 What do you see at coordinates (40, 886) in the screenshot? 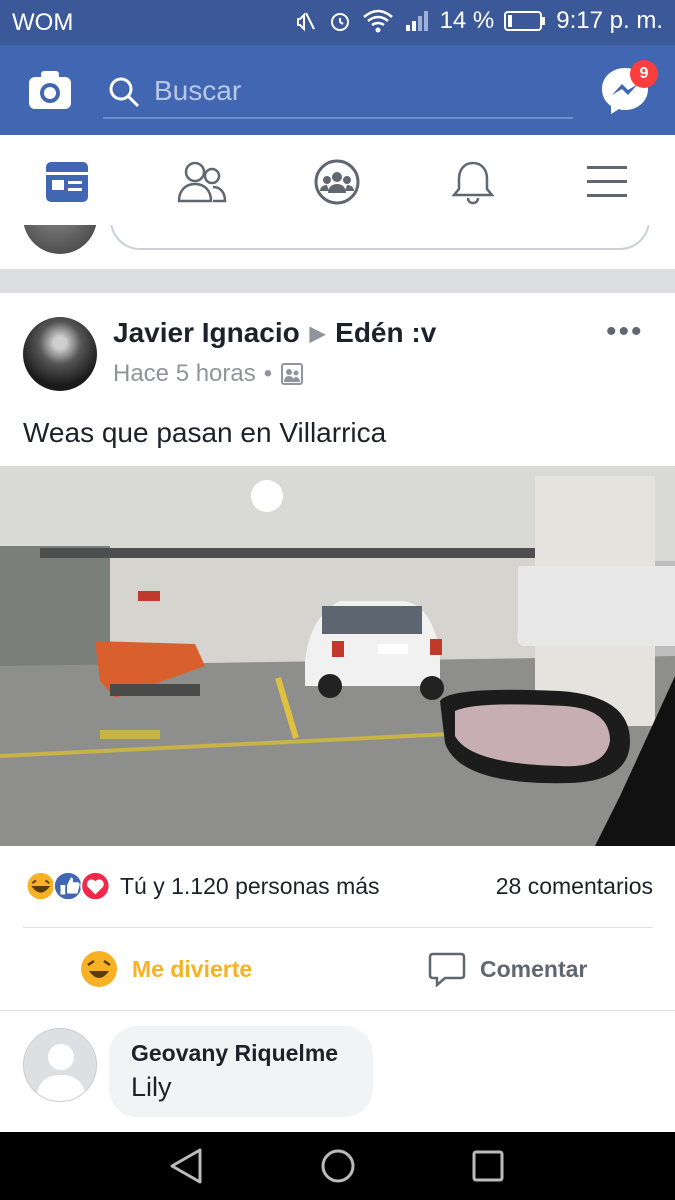
I see `haha-reaction-icon` at bounding box center [40, 886].